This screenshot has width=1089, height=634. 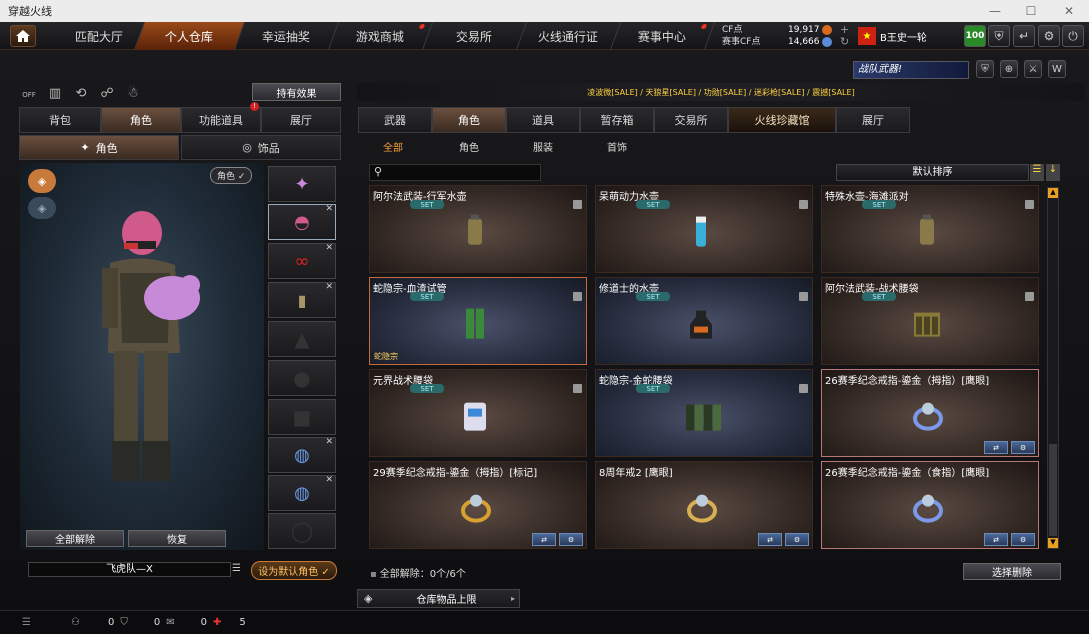 I want to click on tab-battle-pass: 火线通行证, so click(x=569, y=36).